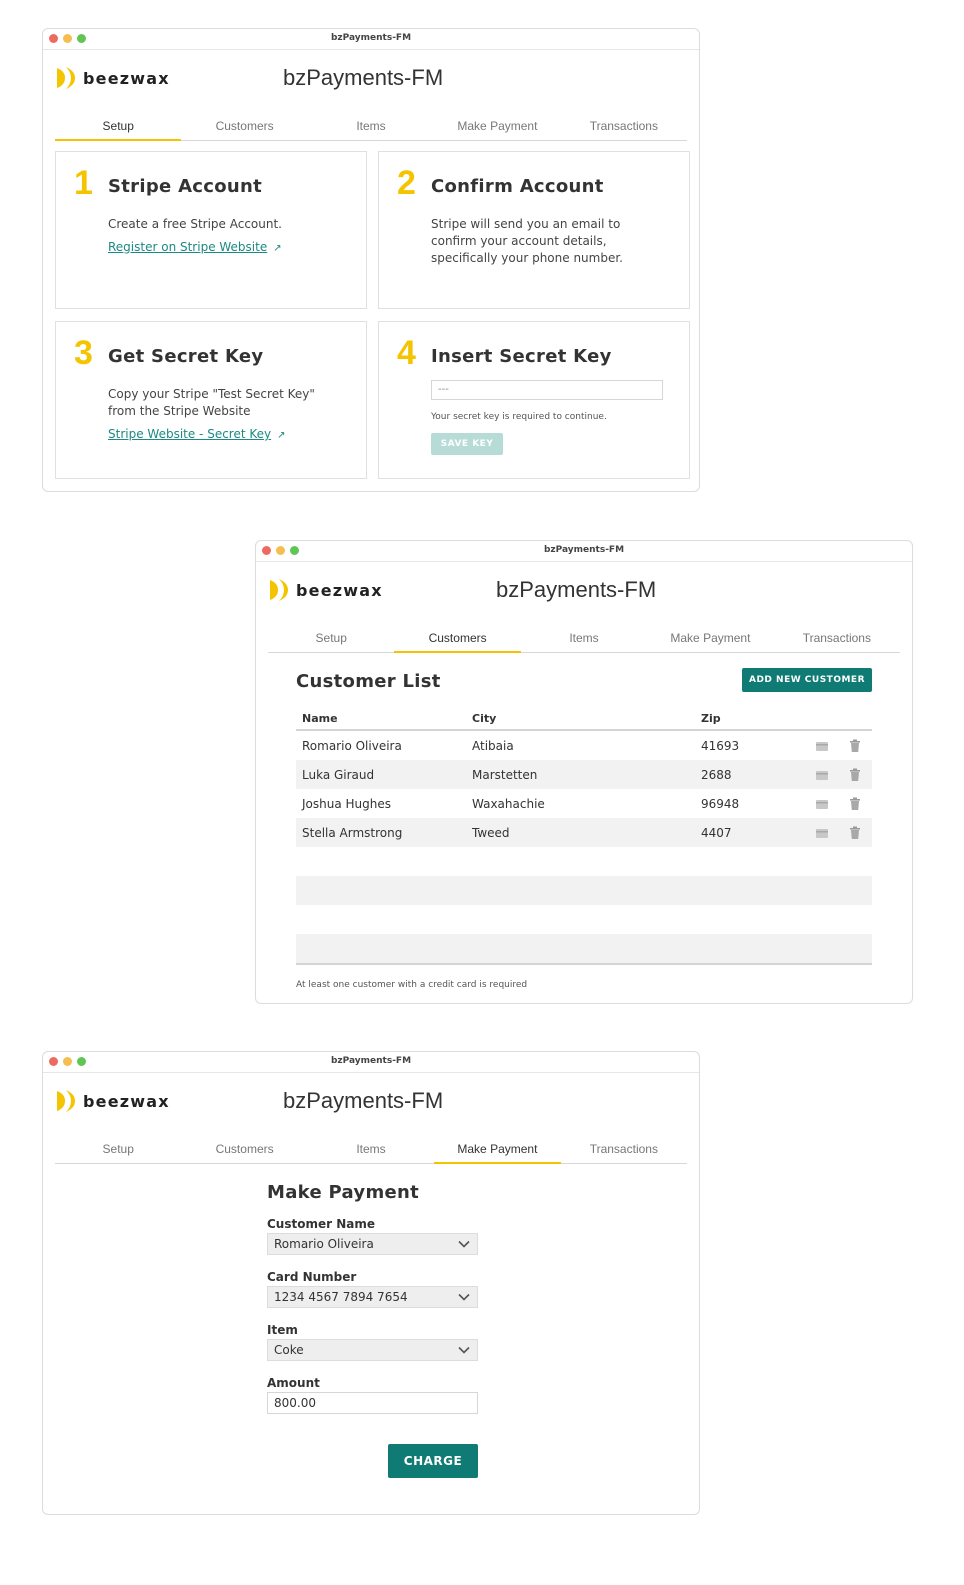 The height and width of the screenshot is (1585, 964). What do you see at coordinates (750, 718) in the screenshot?
I see `column-header-zip: Zip` at bounding box center [750, 718].